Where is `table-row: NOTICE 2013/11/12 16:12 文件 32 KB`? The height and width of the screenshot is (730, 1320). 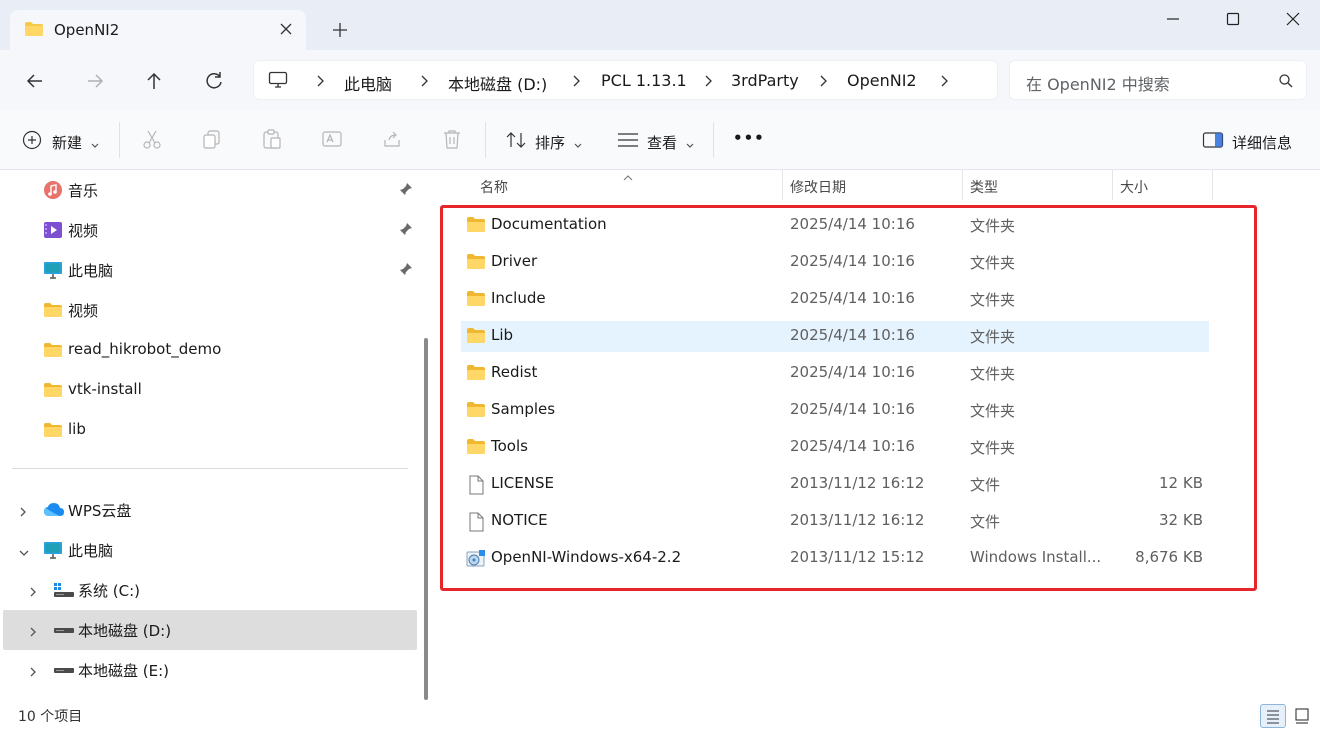 table-row: NOTICE 2013/11/12 16:12 文件 32 KB is located at coordinates (835, 521).